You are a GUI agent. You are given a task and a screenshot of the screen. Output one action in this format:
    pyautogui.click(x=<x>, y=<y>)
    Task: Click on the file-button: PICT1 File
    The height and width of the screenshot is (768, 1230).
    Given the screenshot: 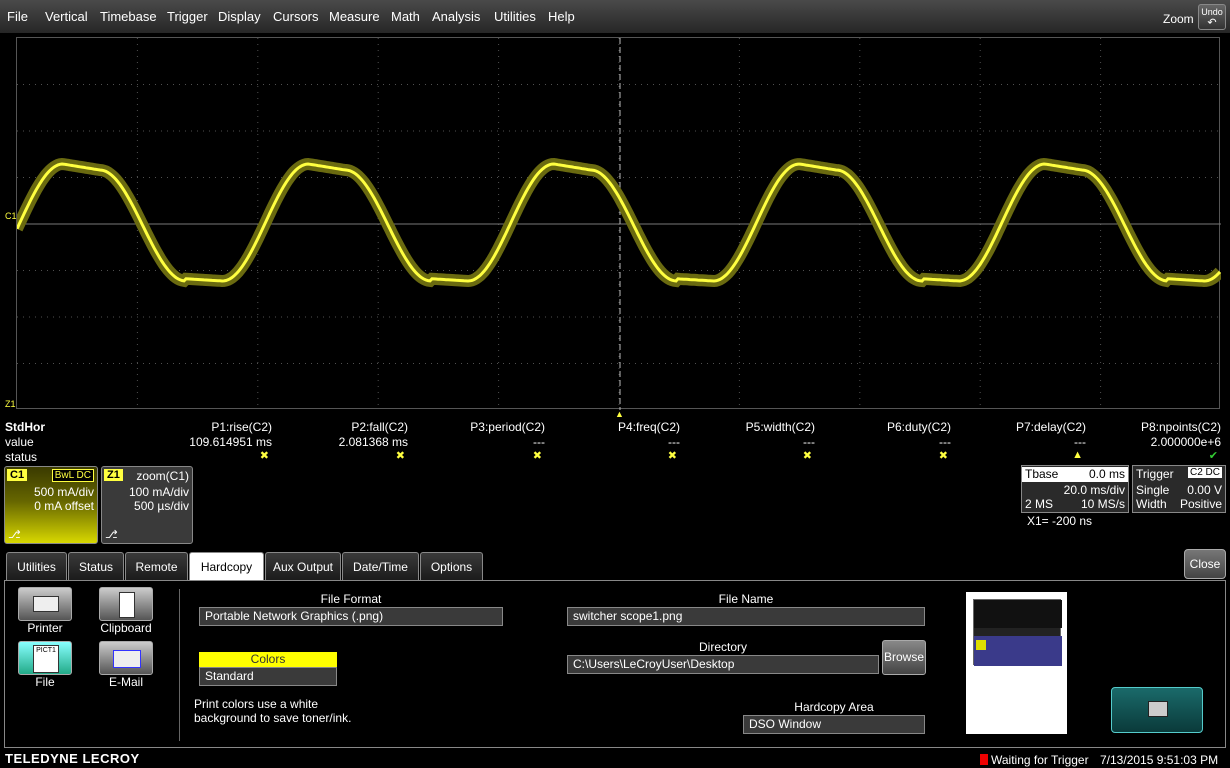 What is the action you would take?
    pyautogui.click(x=45, y=665)
    